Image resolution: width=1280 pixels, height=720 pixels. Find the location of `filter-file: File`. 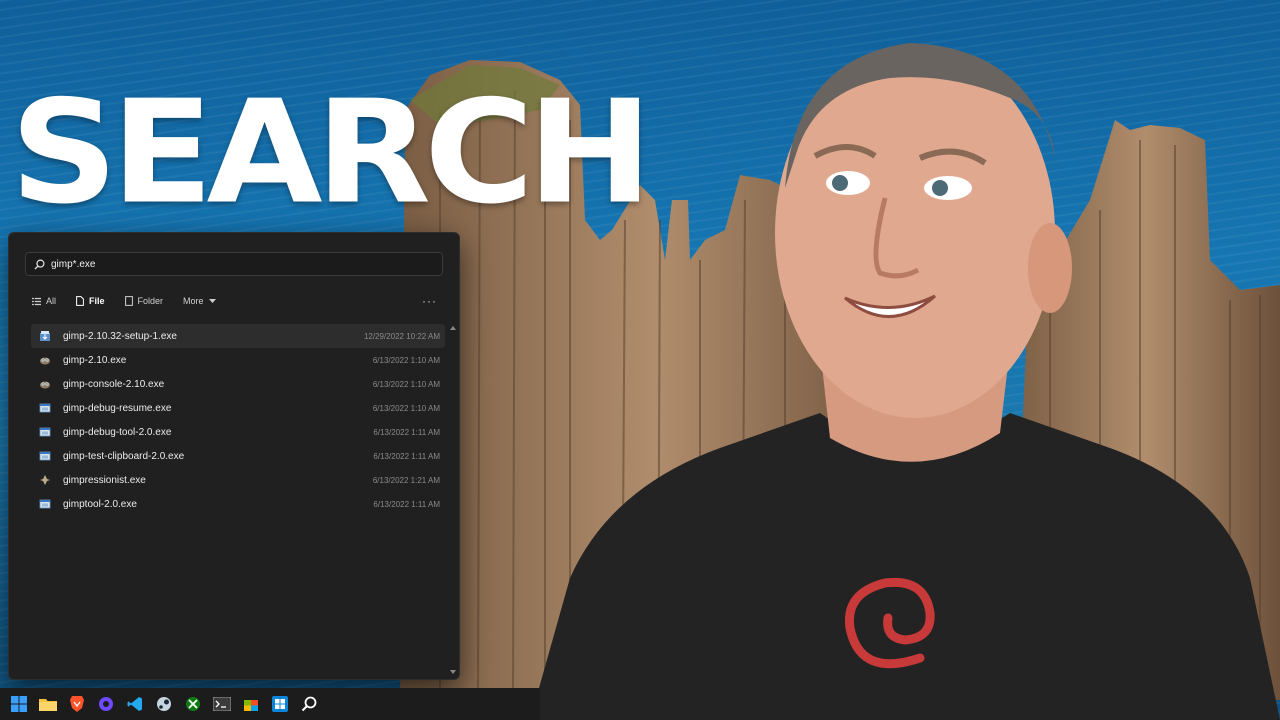

filter-file: File is located at coordinates (90, 301).